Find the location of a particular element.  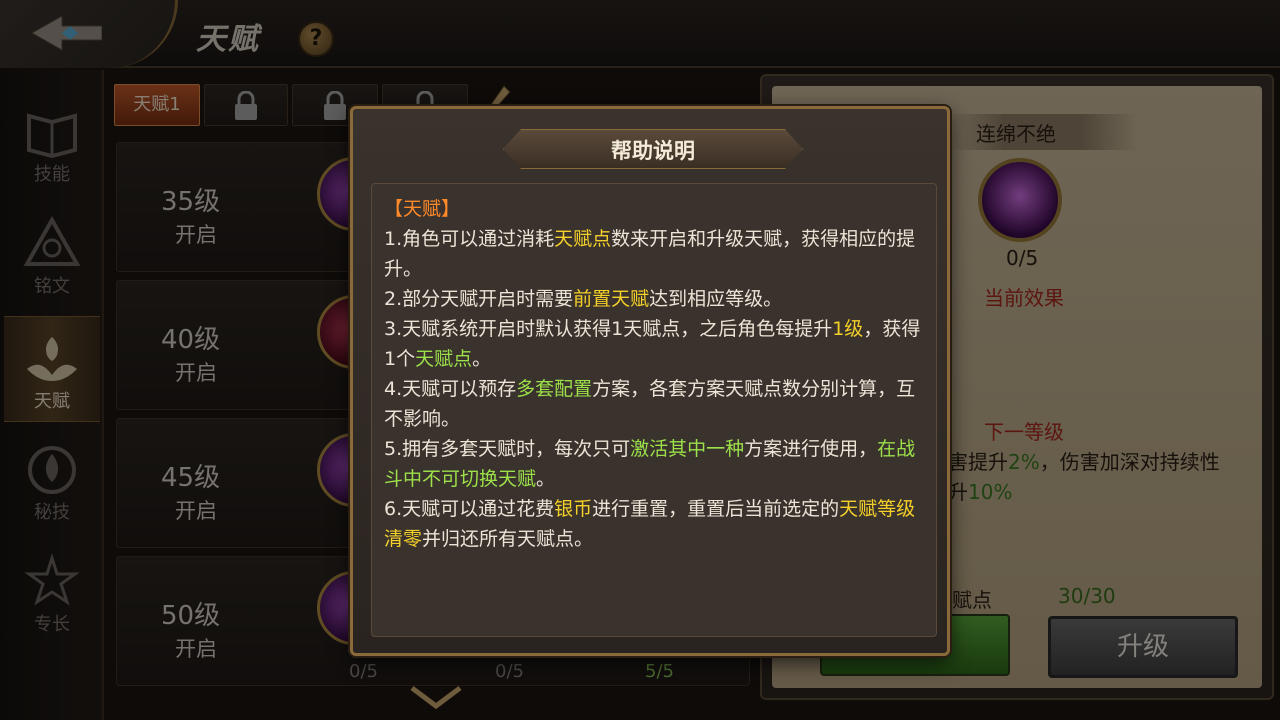

help-heading: 【天赋】 is located at coordinates (422, 209).